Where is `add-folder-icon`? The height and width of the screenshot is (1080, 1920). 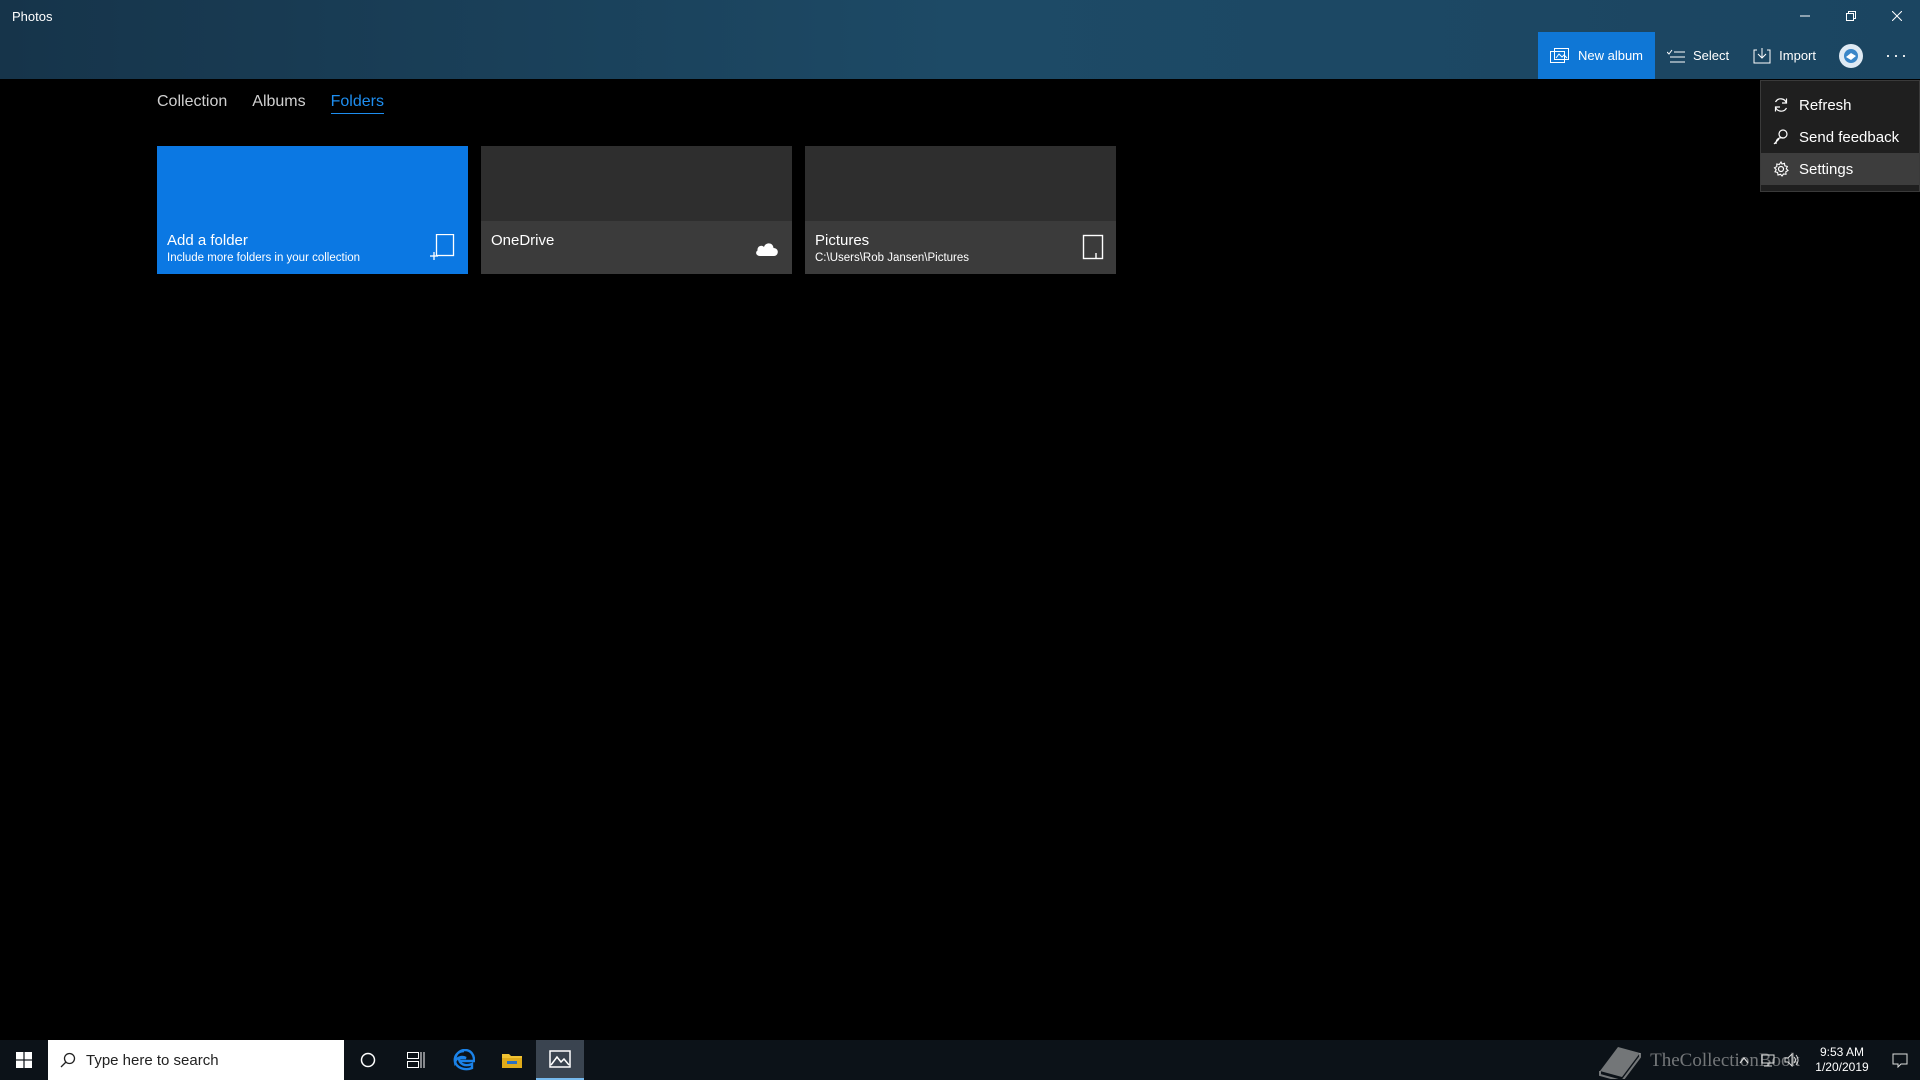 add-folder-icon is located at coordinates (442, 247).